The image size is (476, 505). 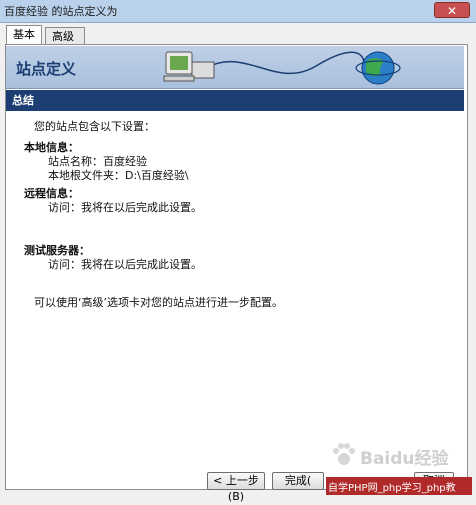 I want to click on site-watermark-text: 自学PHP网_php学习_php教, so click(x=392, y=488).